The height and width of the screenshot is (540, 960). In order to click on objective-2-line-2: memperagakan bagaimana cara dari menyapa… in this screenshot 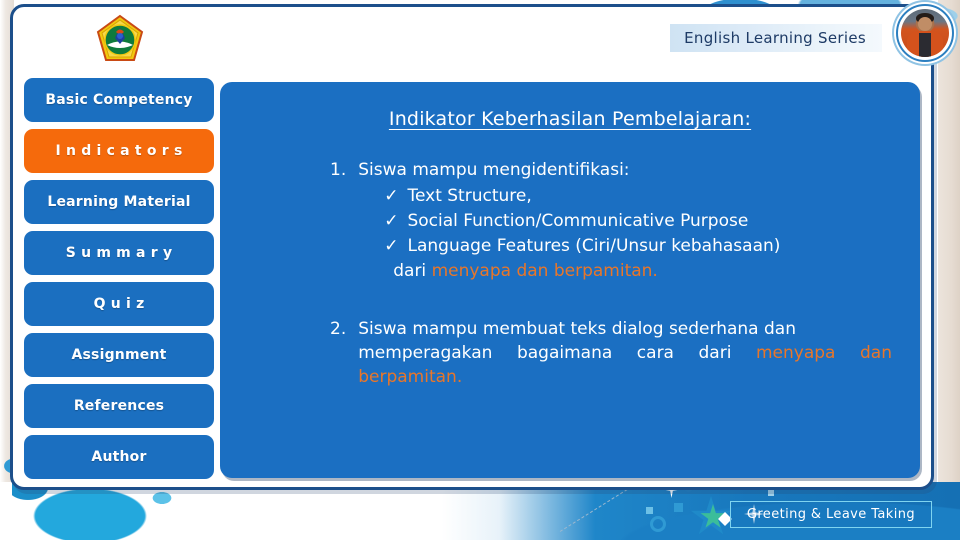, I will do `click(625, 353)`.